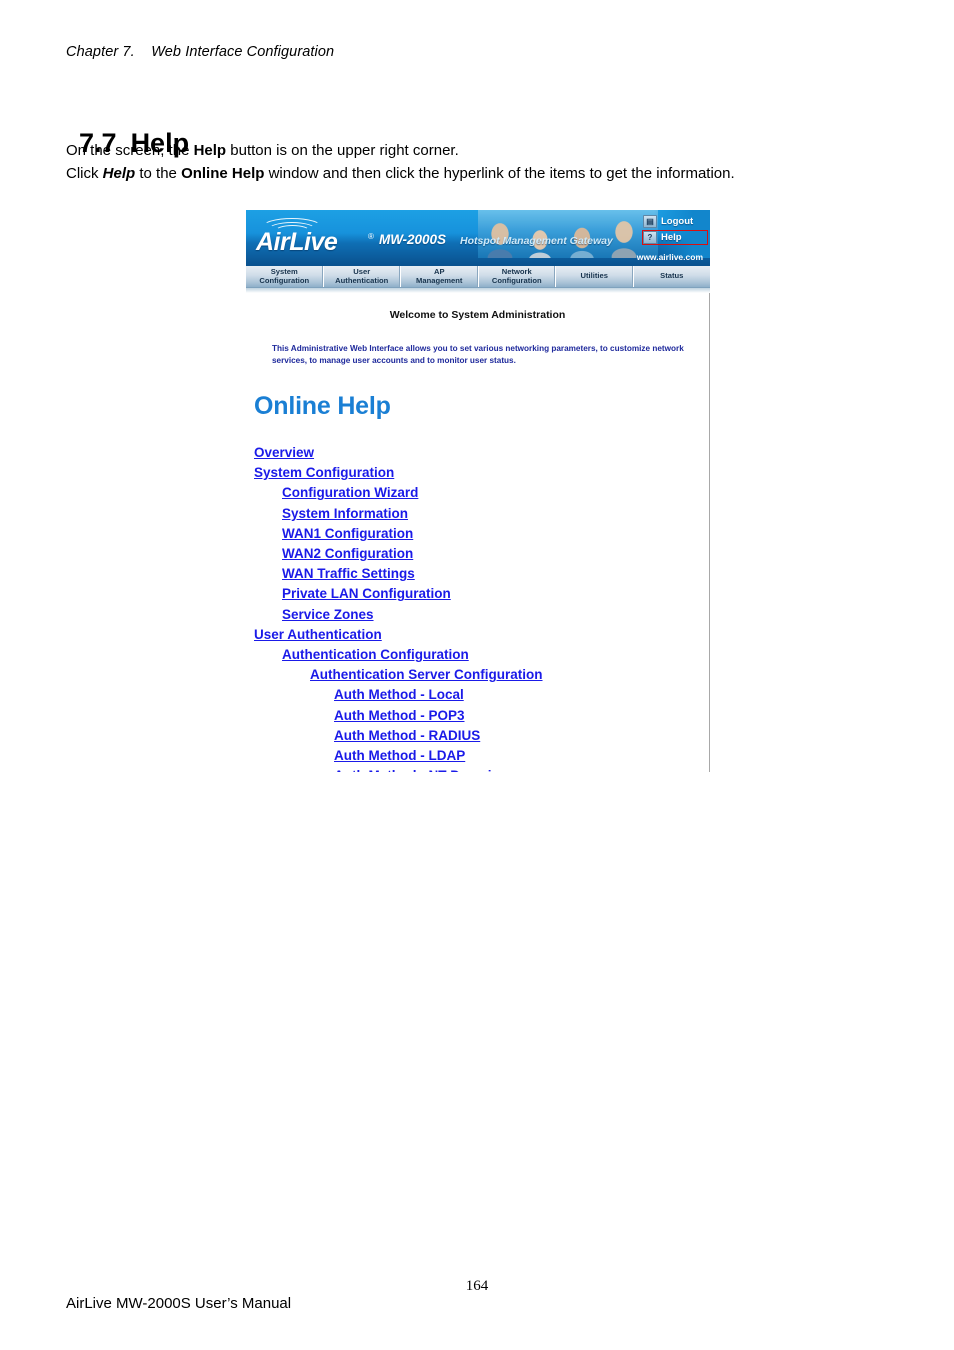 Image resolution: width=954 pixels, height=1350 pixels. What do you see at coordinates (130, 150) in the screenshot?
I see `p1-pre: On the screen, the` at bounding box center [130, 150].